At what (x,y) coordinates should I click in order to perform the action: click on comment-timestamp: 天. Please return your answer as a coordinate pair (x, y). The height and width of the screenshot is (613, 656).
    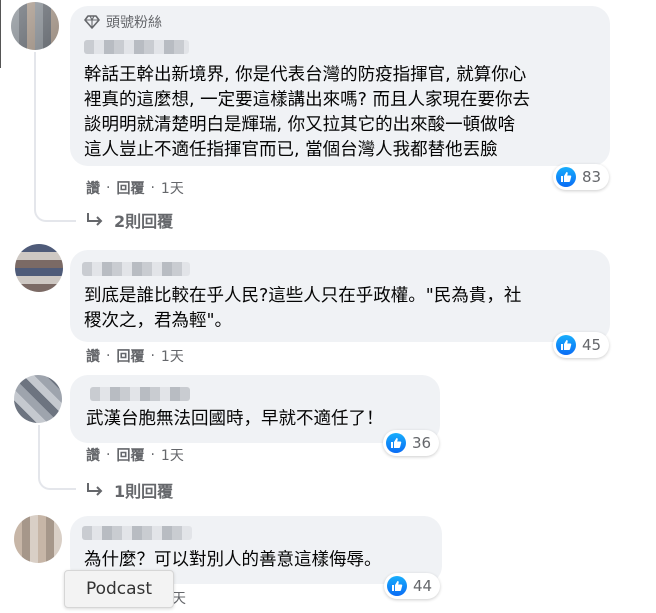
    Looking at the image, I should click on (179, 598).